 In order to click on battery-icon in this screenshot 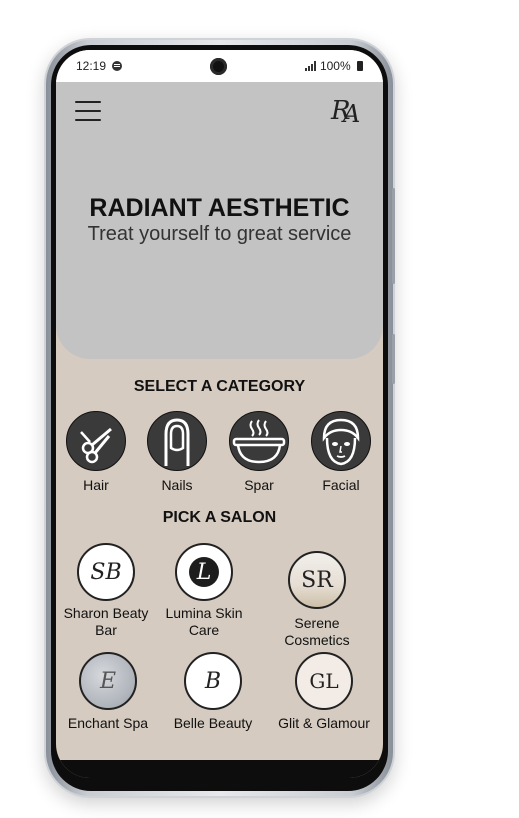, I will do `click(360, 66)`.